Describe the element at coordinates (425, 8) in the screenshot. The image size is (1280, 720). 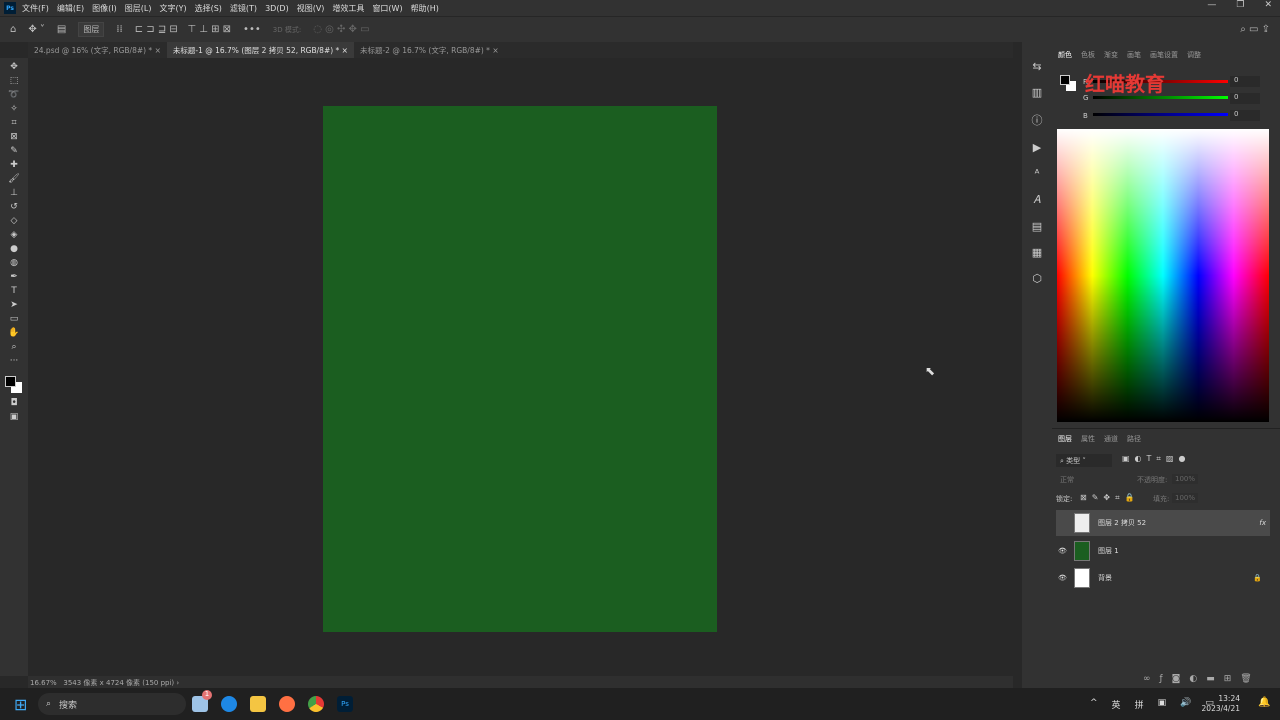
I see `menu-help: 帮助(H)` at that location.